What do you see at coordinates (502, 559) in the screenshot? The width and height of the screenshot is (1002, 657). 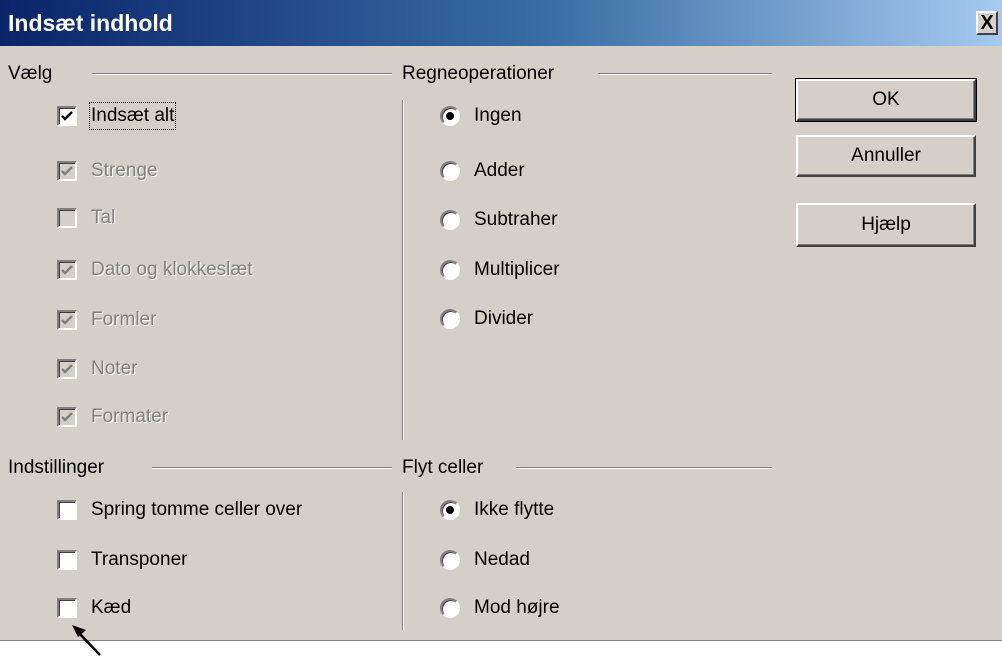 I see `radio-label: Nedad` at bounding box center [502, 559].